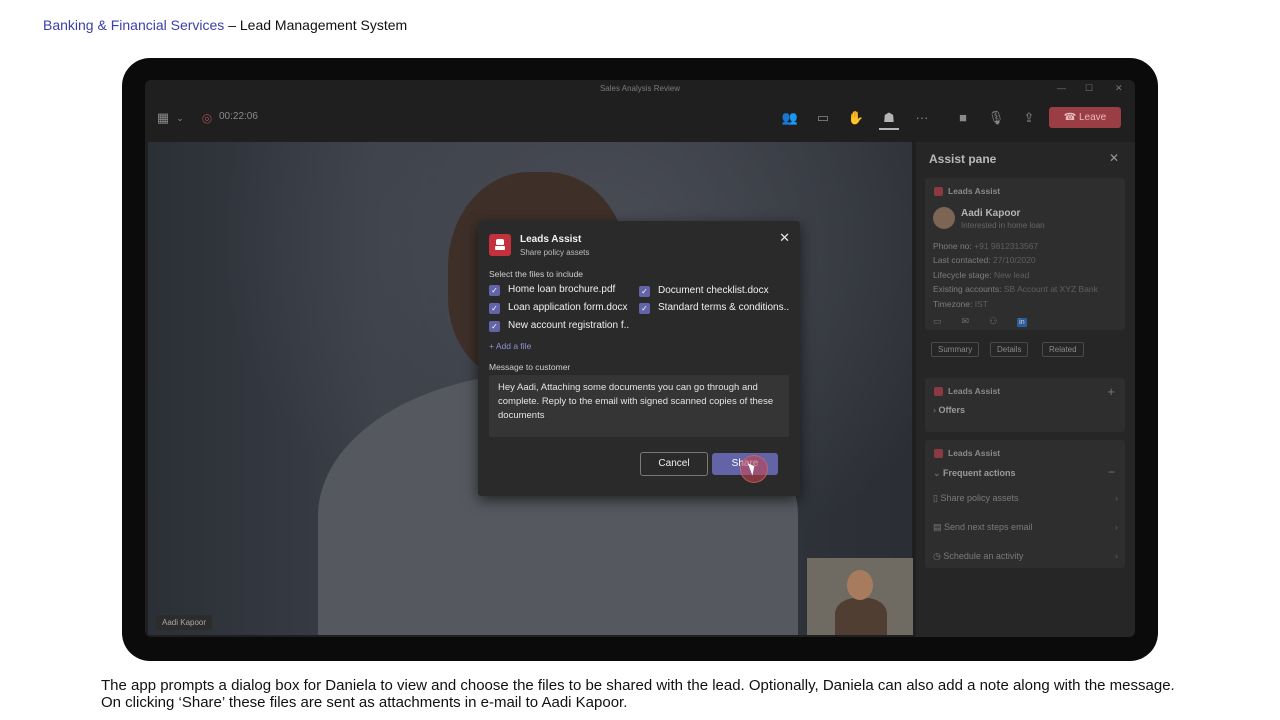 The width and height of the screenshot is (1280, 720). Describe the element at coordinates (569, 325) in the screenshot. I see `file-name: New account registration f..` at that location.